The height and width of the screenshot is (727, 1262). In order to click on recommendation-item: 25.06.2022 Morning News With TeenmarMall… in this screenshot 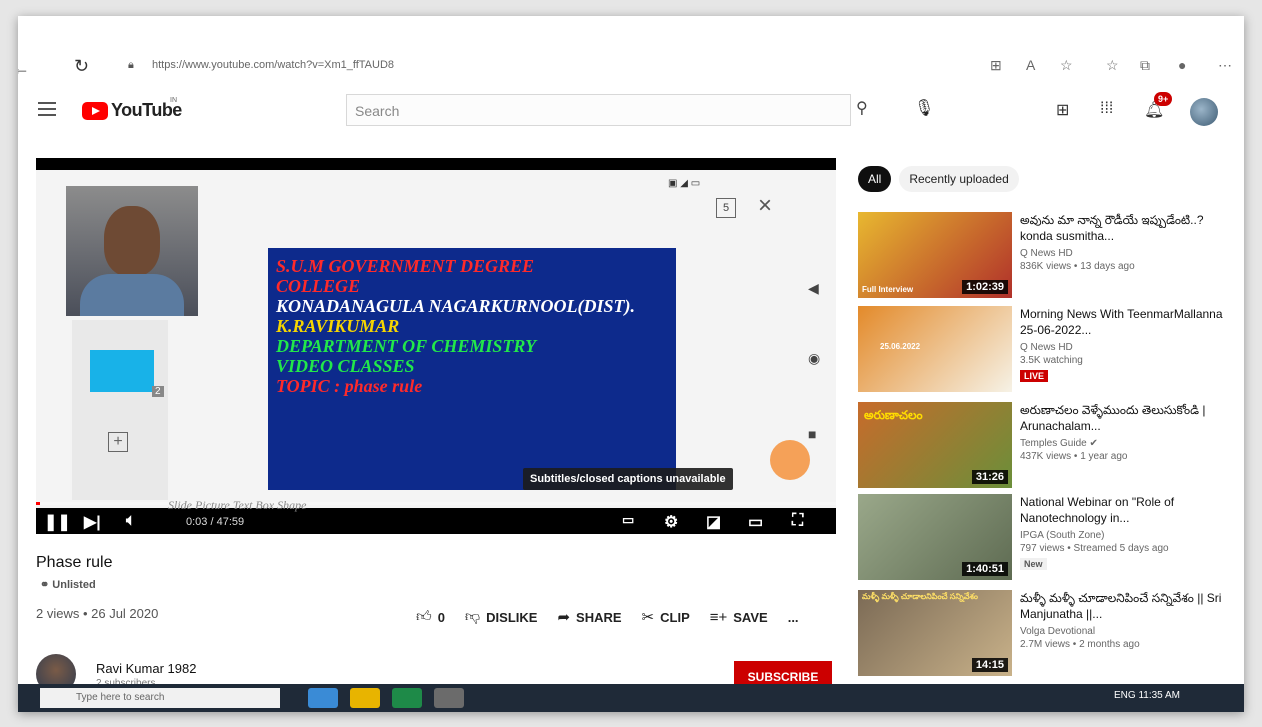, I will do `click(1048, 350)`.